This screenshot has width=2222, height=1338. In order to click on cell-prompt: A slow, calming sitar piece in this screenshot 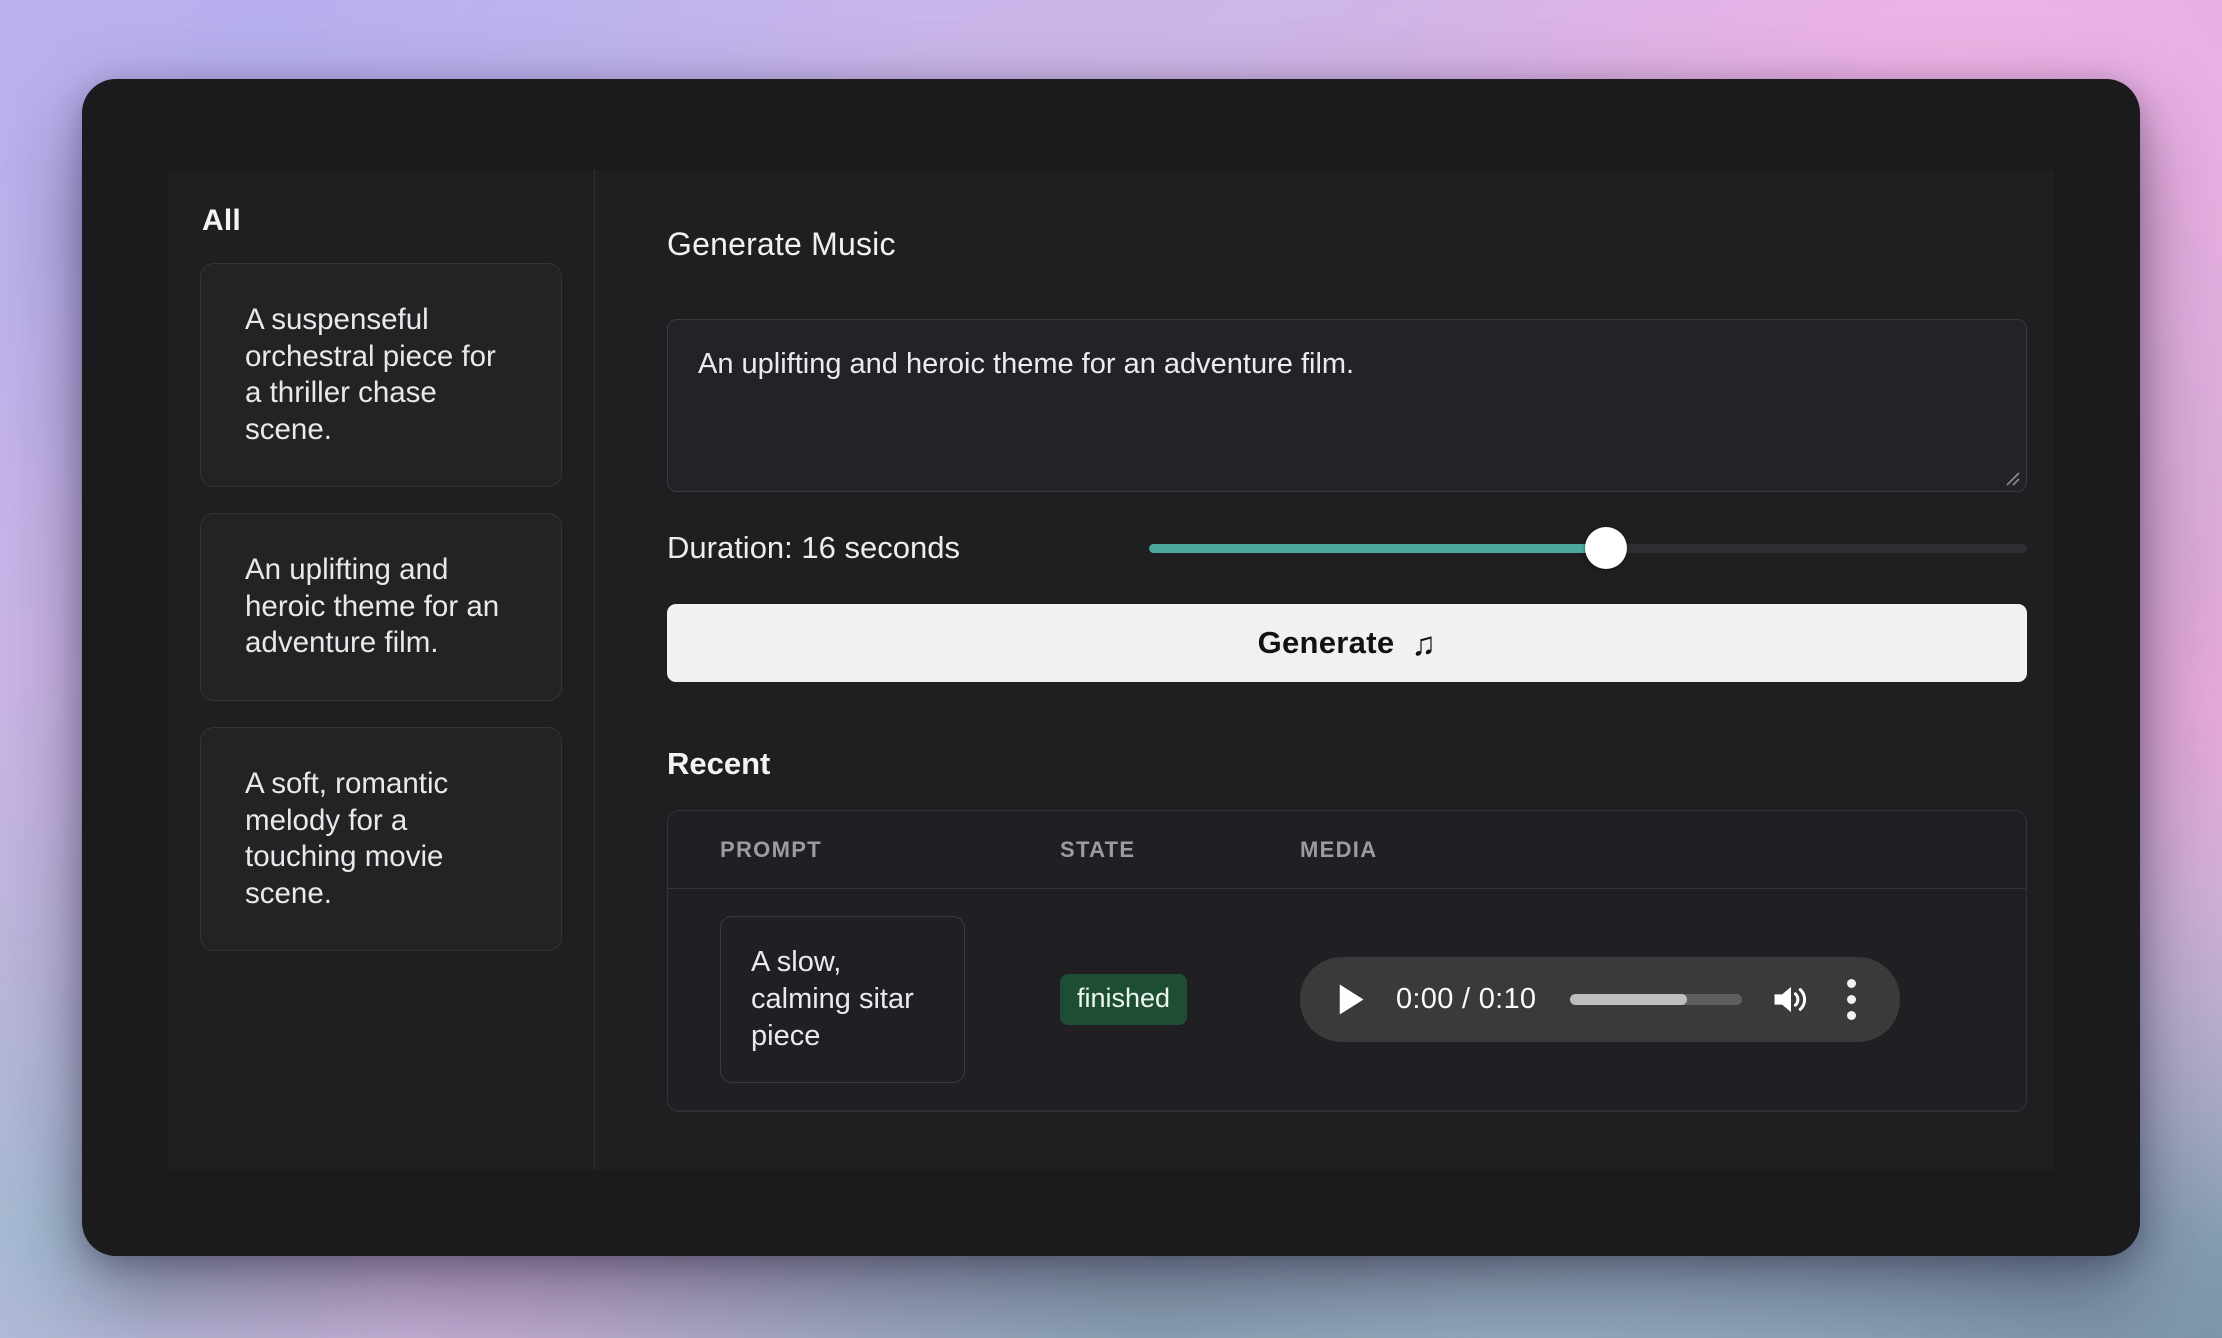, I will do `click(864, 999)`.